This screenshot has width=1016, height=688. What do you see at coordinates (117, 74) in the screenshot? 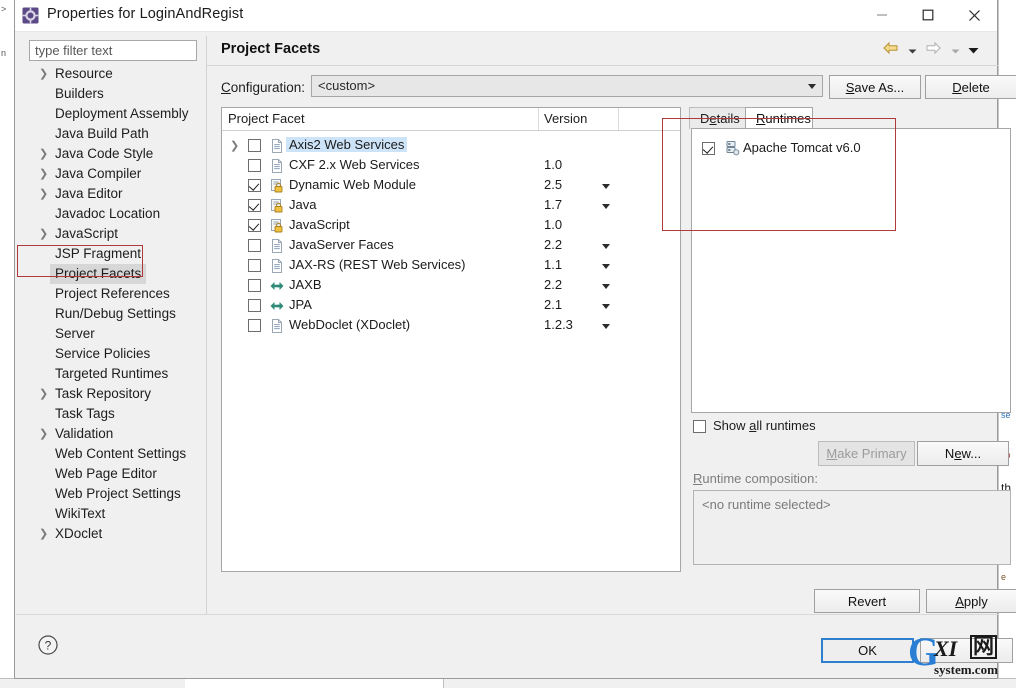
I see `sidebar-item-resource: ❯Resource` at bounding box center [117, 74].